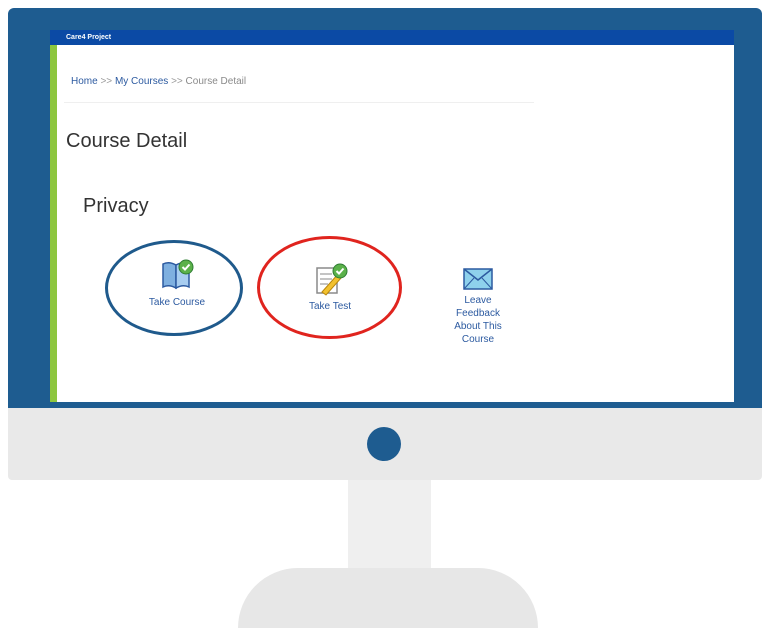  I want to click on take-test-button: Take Test, so click(330, 287).